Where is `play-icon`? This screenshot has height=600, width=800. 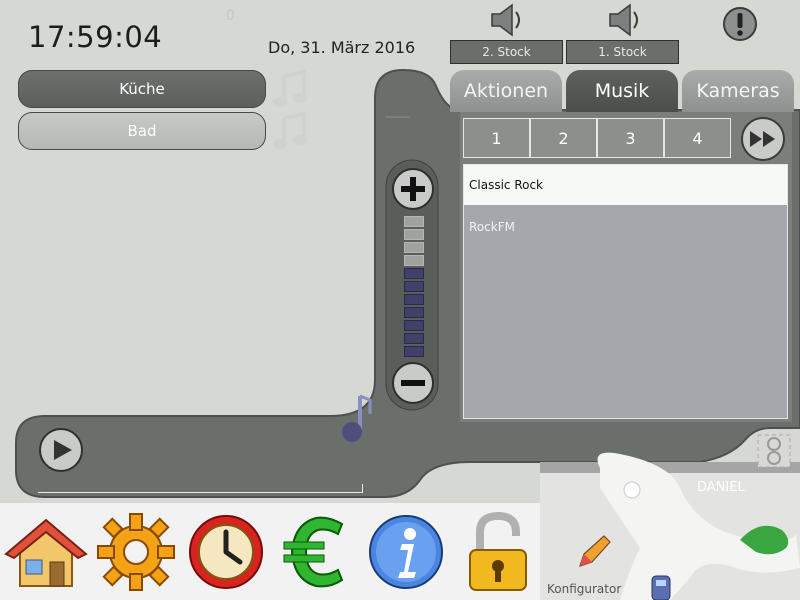 play-icon is located at coordinates (61, 450).